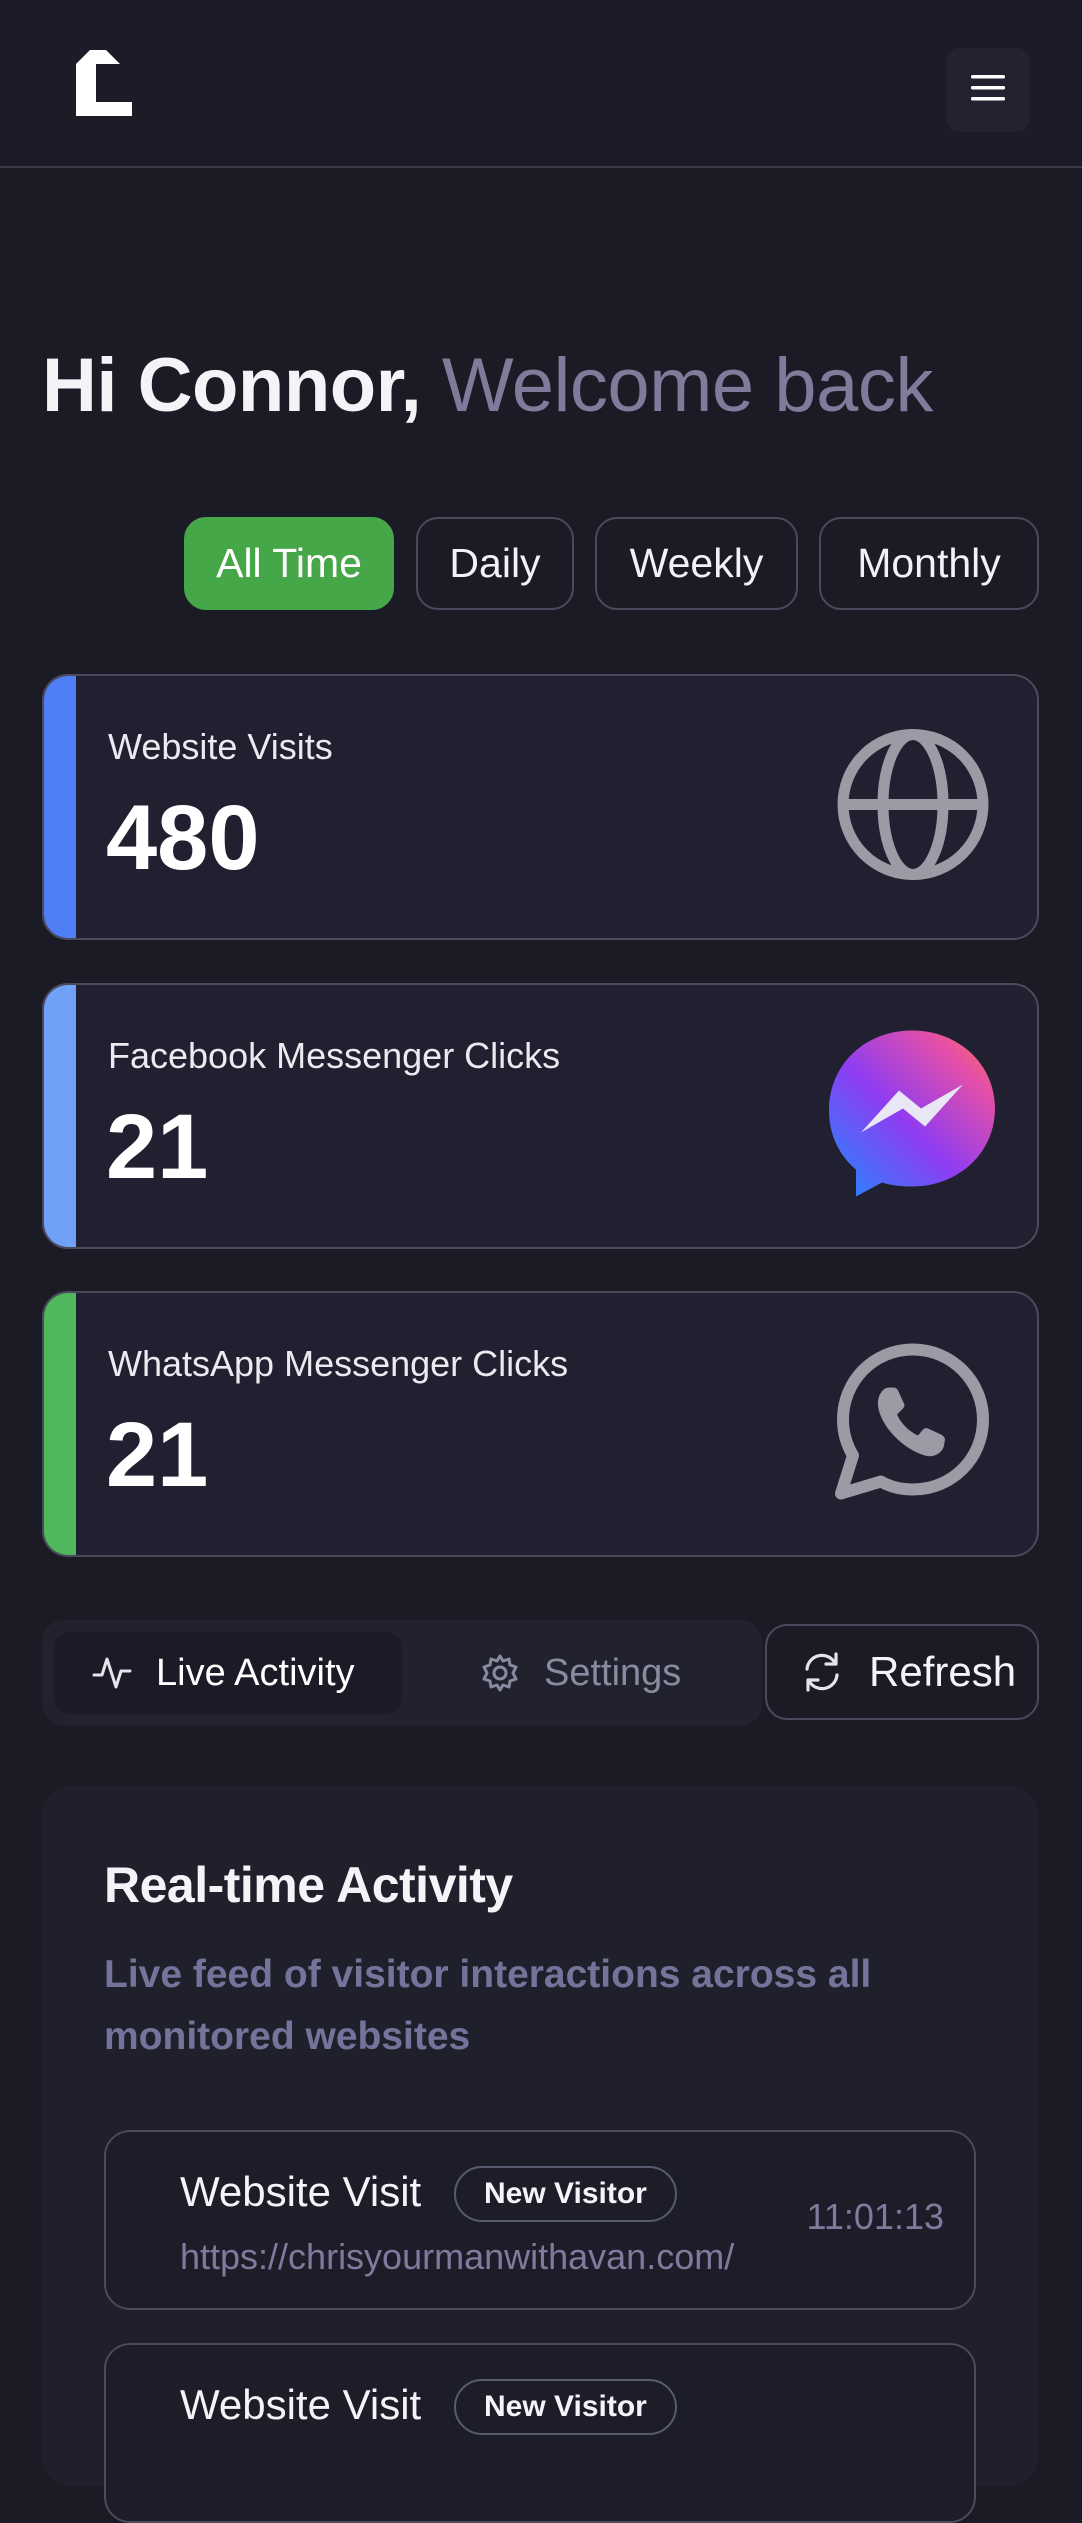 This screenshot has width=1082, height=2523. Describe the element at coordinates (104, 83) in the screenshot. I see `brand-logo` at that location.